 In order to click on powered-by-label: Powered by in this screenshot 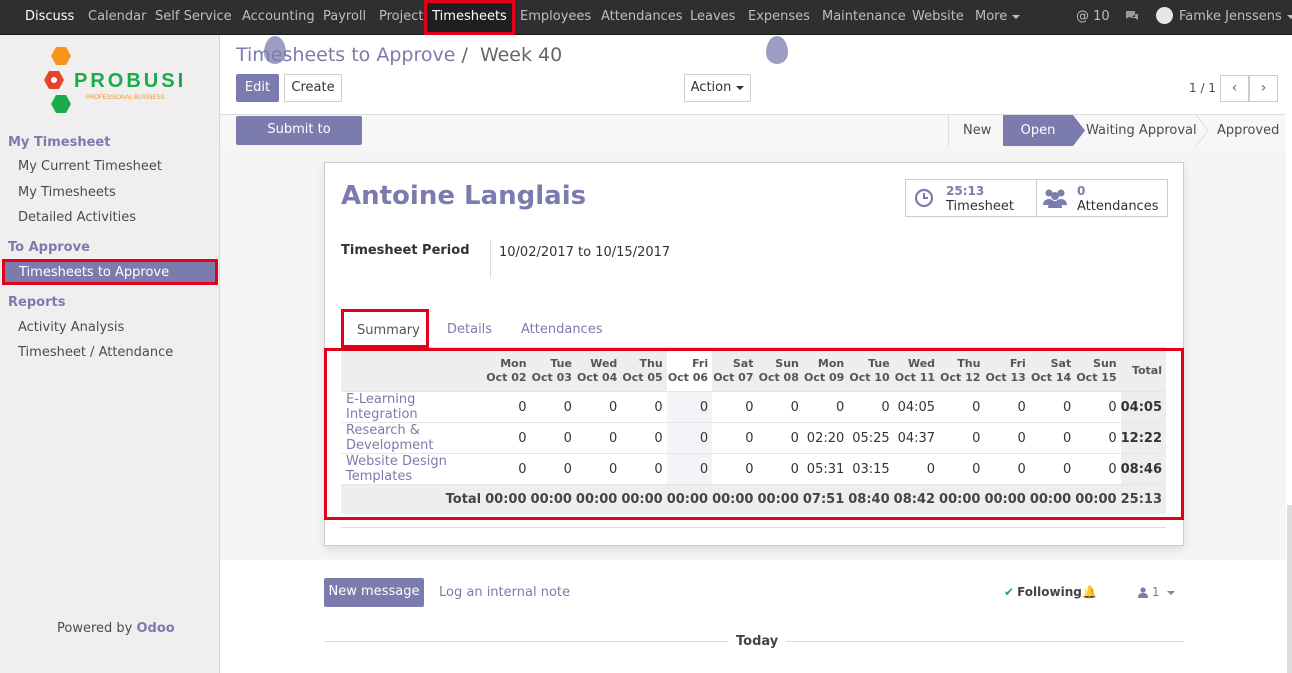, I will do `click(95, 628)`.